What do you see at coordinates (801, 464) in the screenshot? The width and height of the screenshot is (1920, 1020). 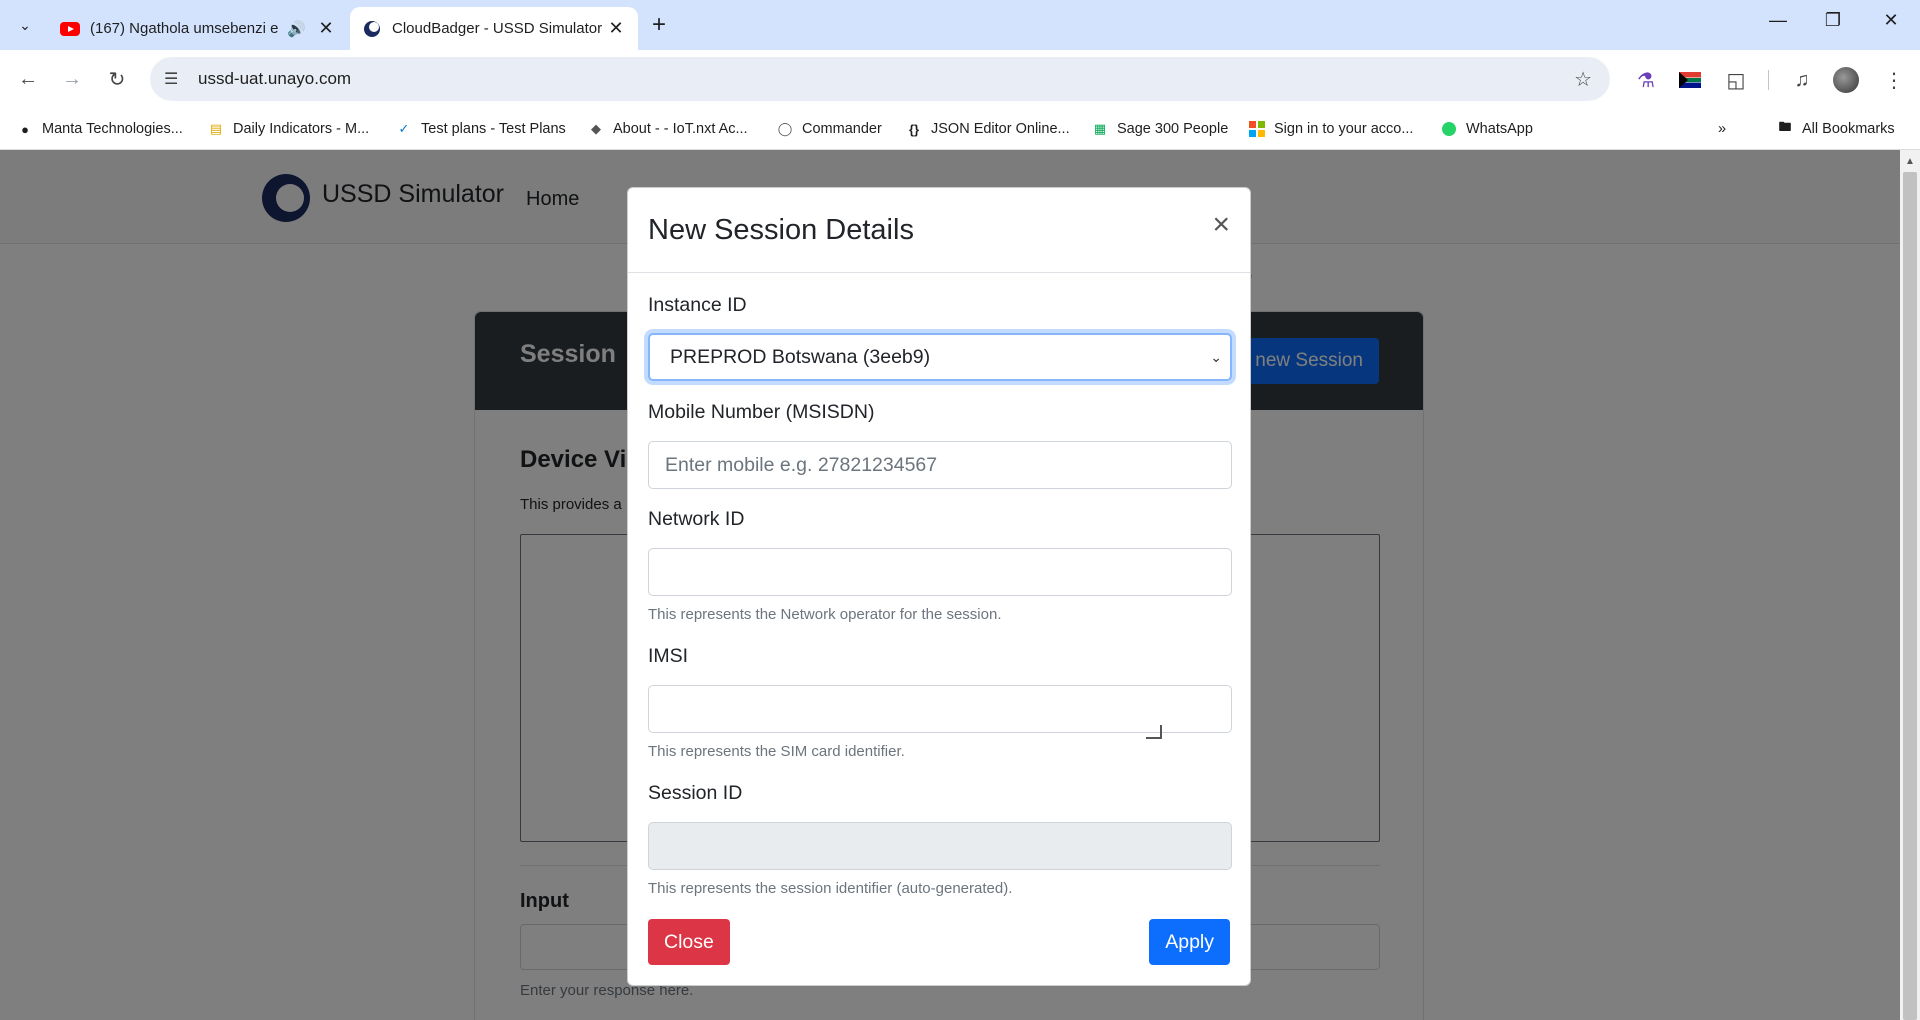 I see `mobile-number-placeholder: Enter mobile e.g. 27821234567` at bounding box center [801, 464].